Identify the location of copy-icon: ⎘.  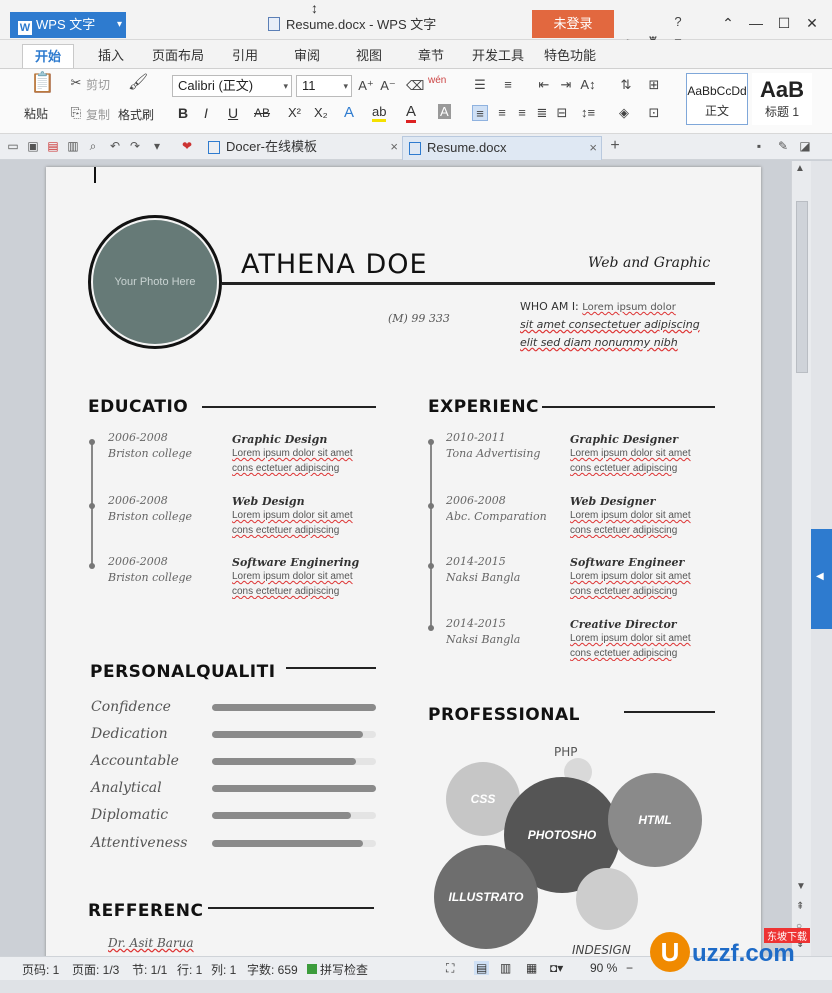
(76, 113).